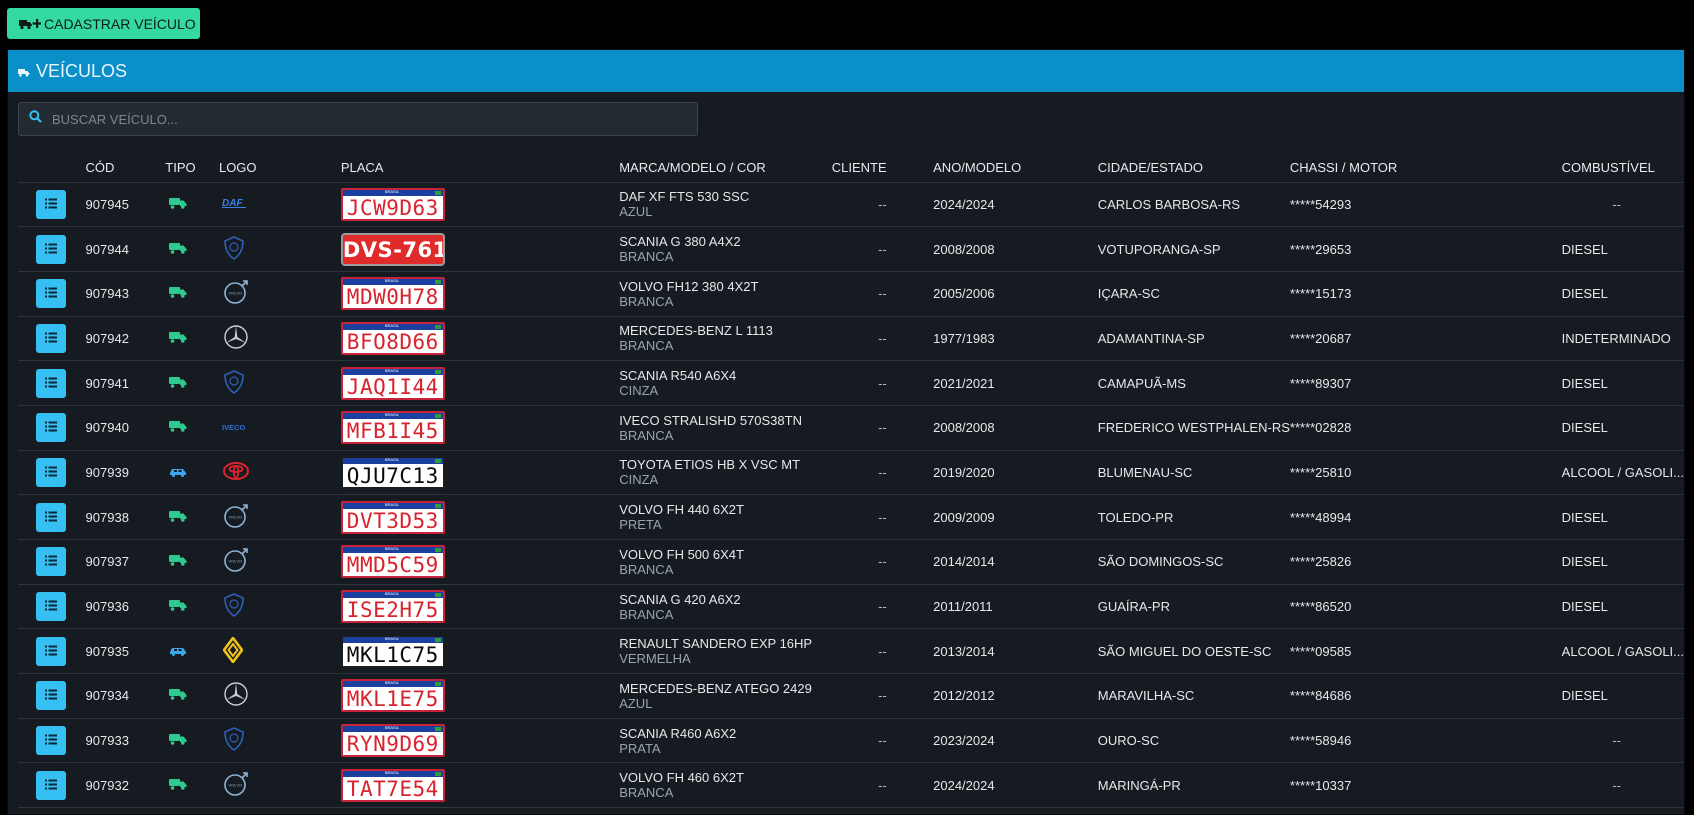  What do you see at coordinates (392, 472) in the screenshot?
I see `license-plate: BRASIL QJU7C13` at bounding box center [392, 472].